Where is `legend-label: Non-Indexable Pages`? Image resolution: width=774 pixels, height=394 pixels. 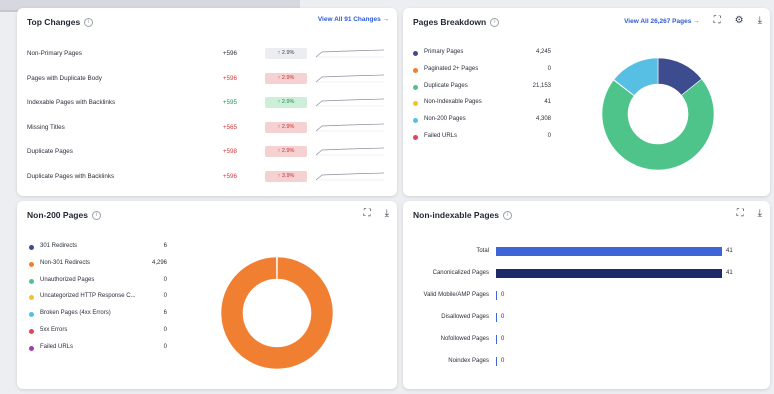
legend-label: Non-Indexable Pages is located at coordinates (453, 102).